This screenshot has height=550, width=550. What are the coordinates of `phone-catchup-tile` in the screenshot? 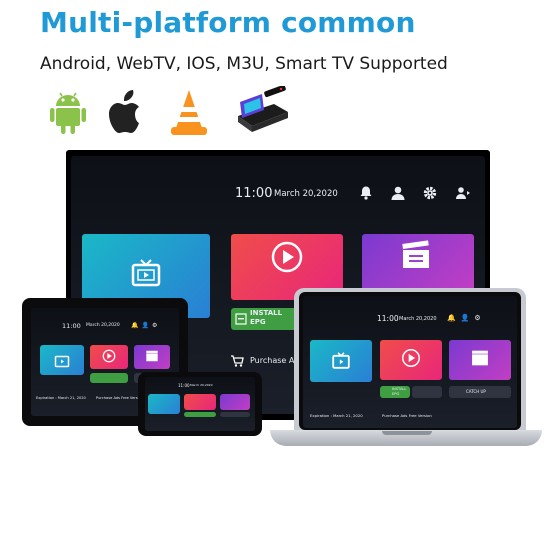 It's located at (235, 414).